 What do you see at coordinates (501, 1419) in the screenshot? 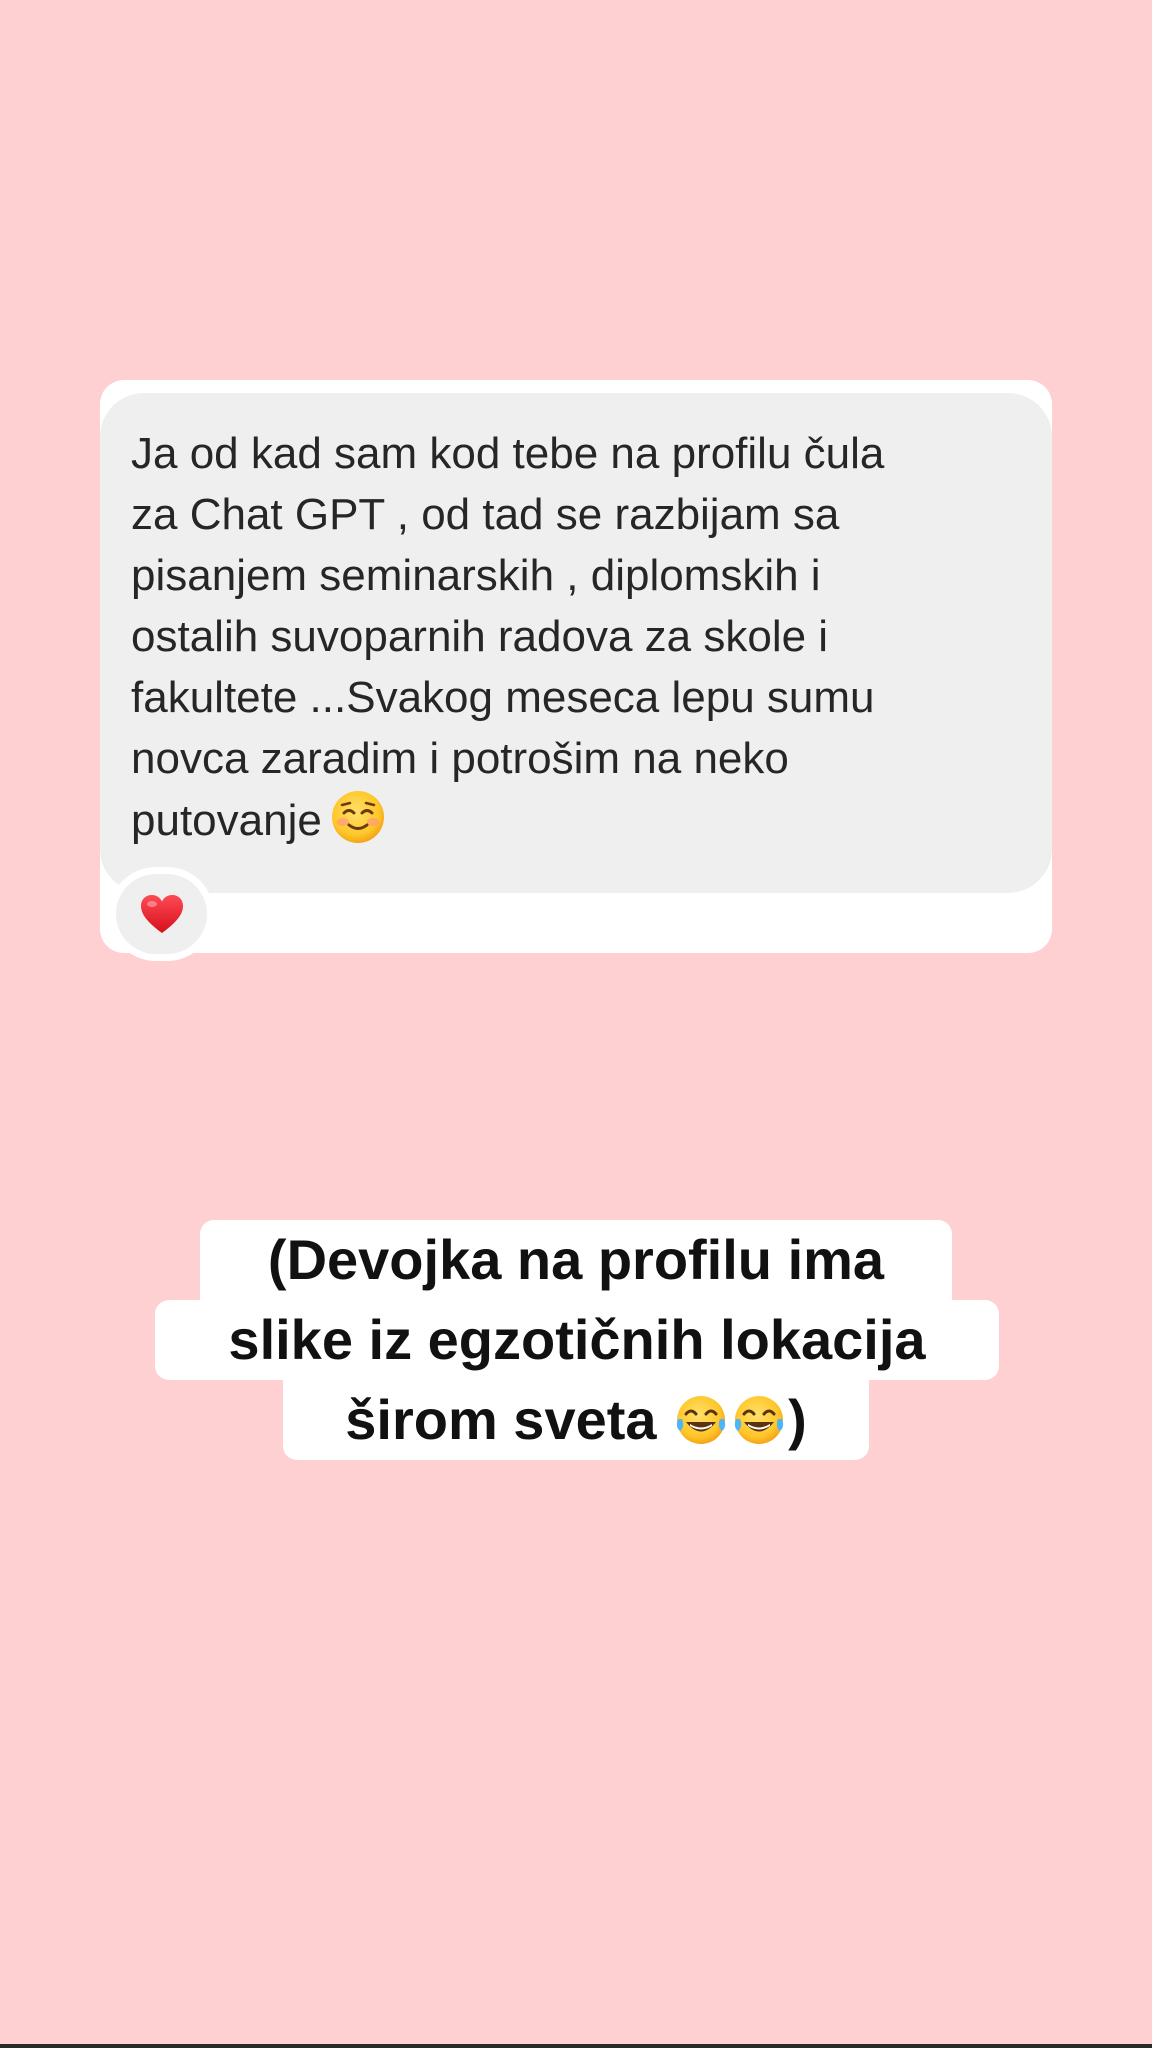
I see `caption-line-text: širom sveta` at bounding box center [501, 1419].